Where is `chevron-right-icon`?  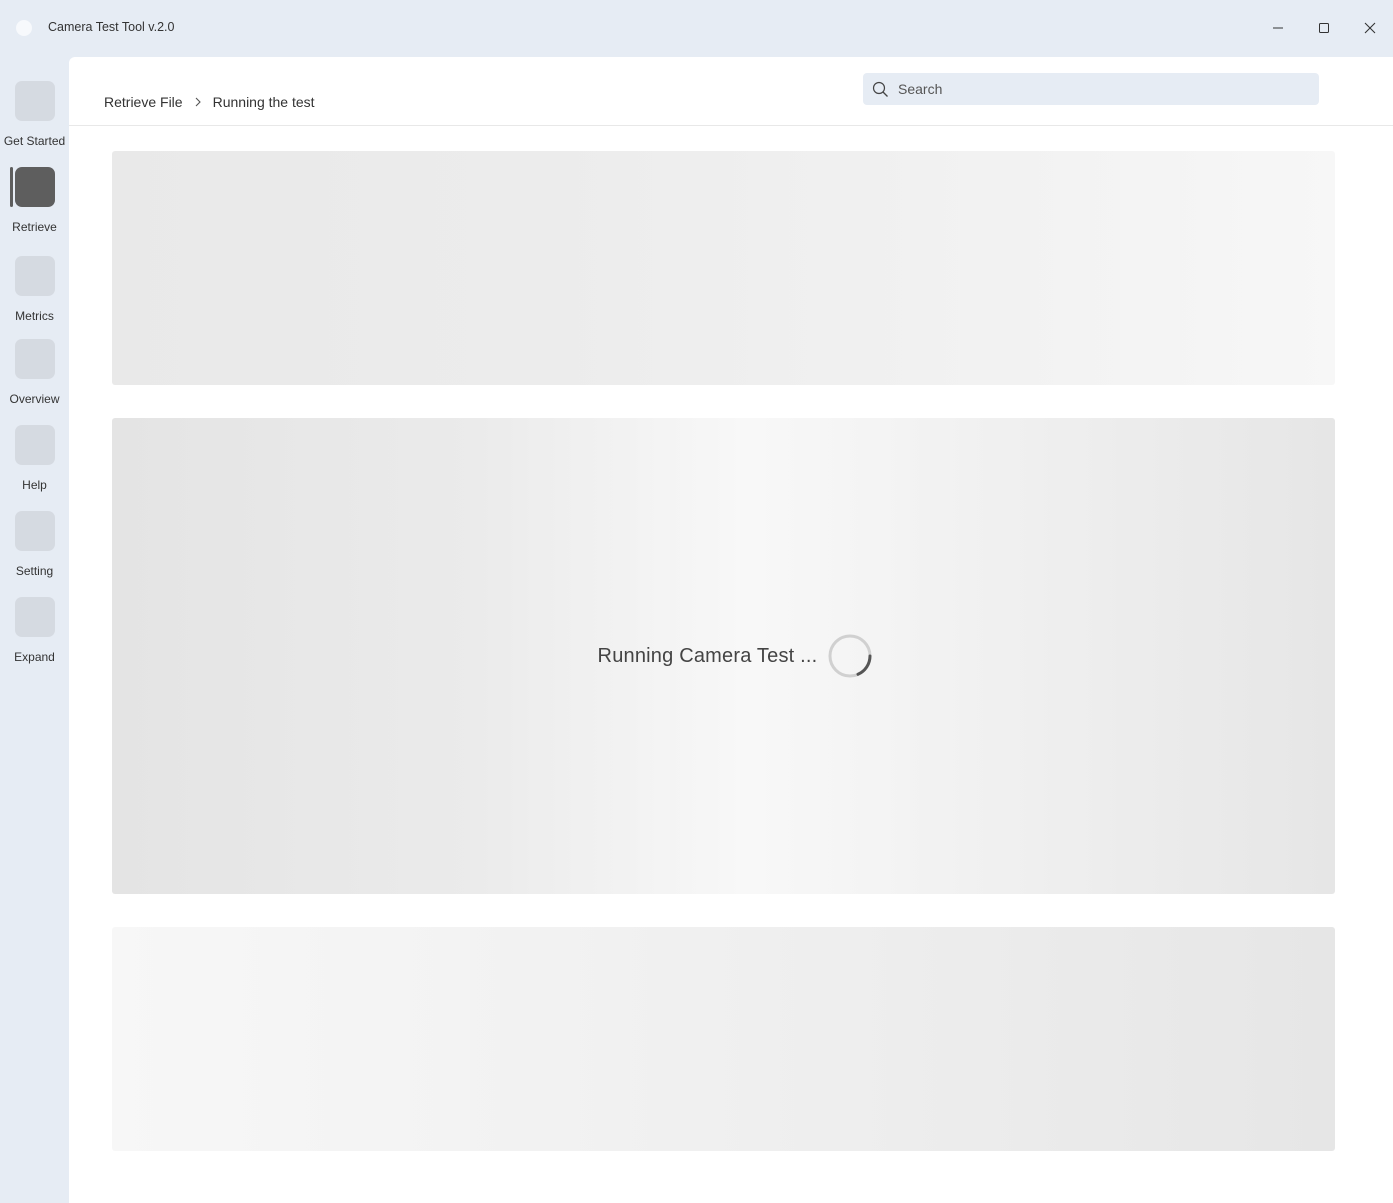 chevron-right-icon is located at coordinates (198, 102).